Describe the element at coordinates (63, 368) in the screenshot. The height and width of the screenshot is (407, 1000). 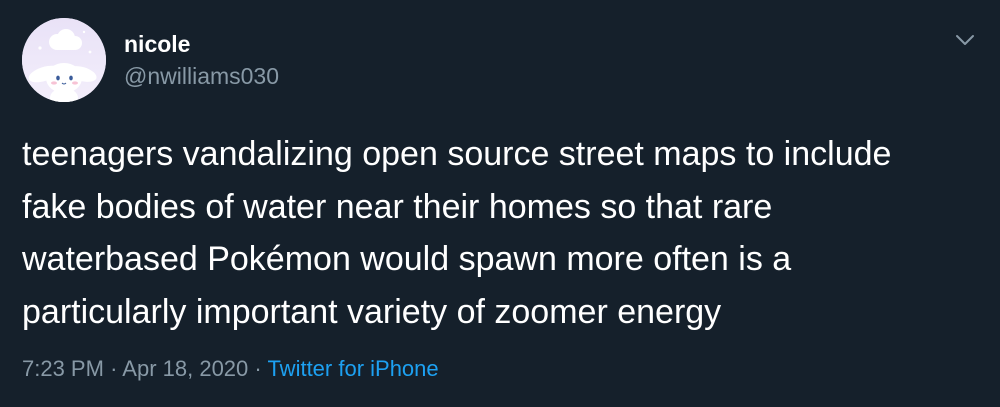
I see `tweet-time: 7:23 PM` at that location.